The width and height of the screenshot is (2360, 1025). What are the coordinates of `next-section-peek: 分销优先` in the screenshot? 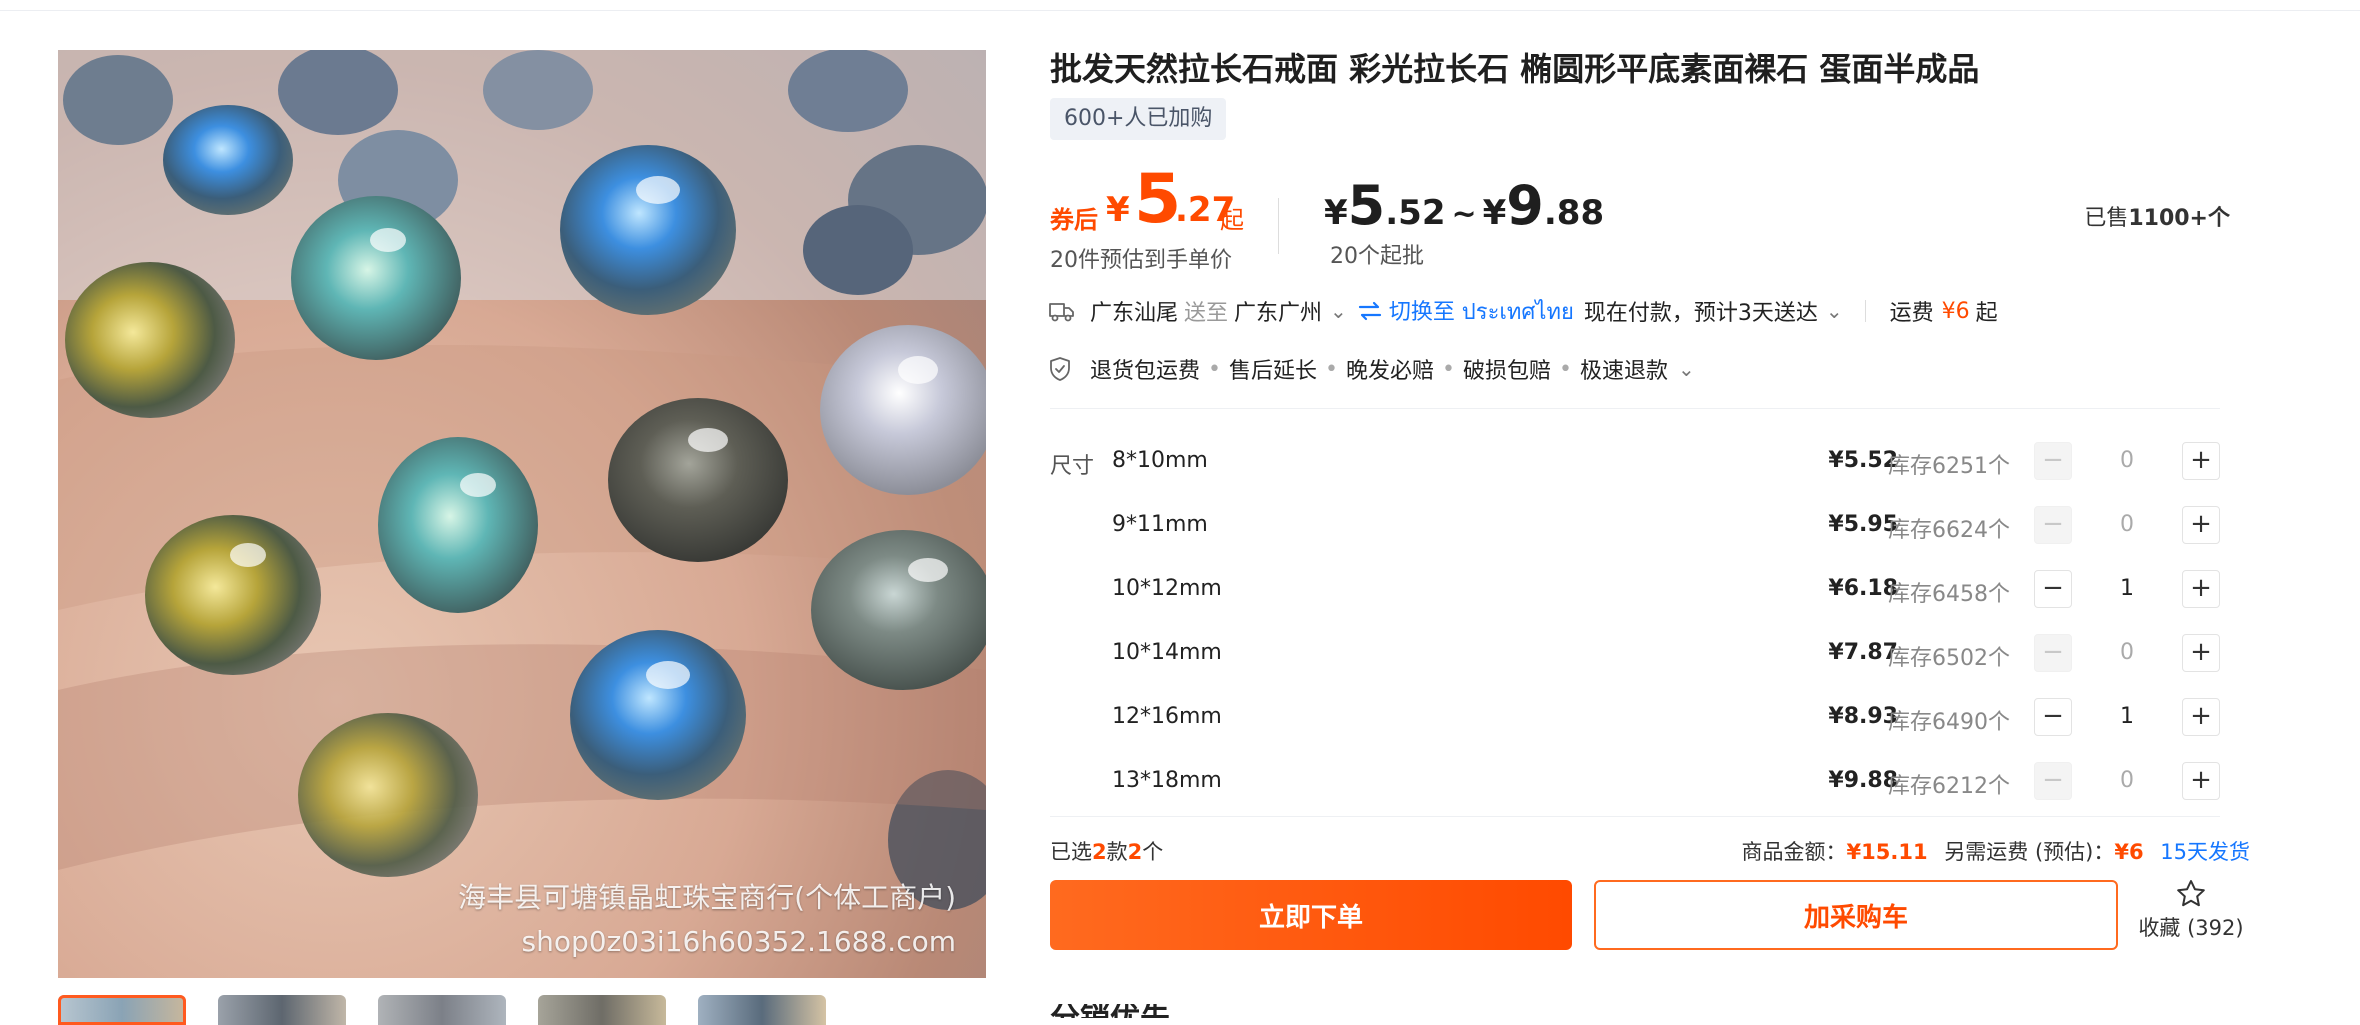 It's located at (1110, 1011).